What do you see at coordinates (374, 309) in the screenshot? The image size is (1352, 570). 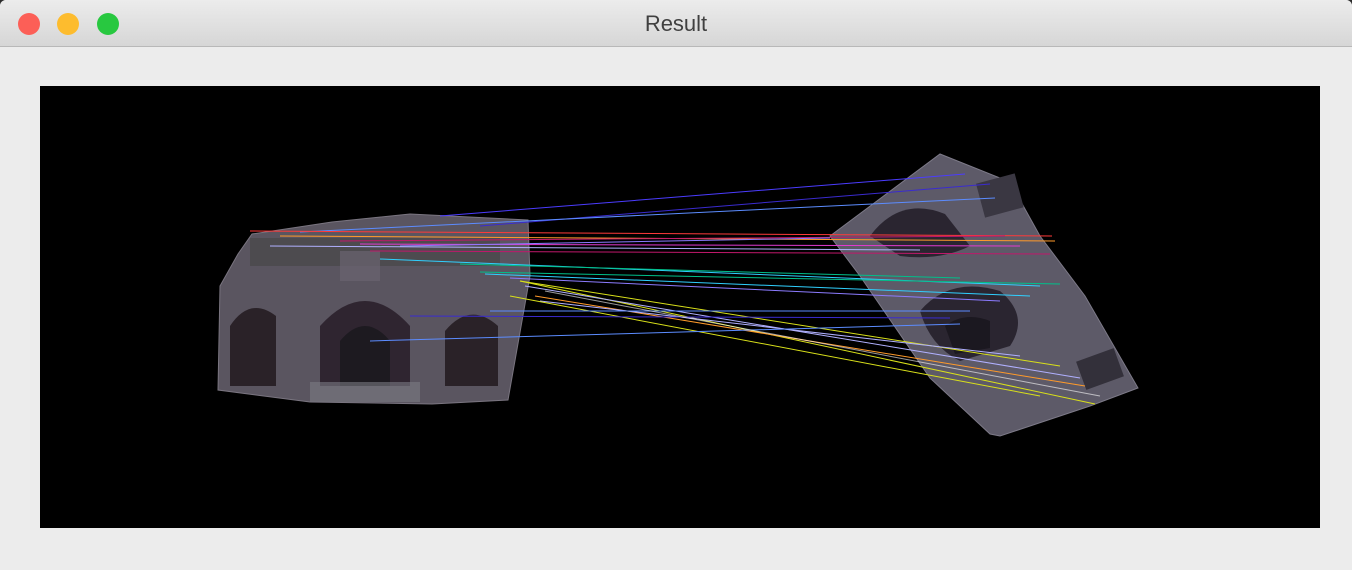 I see `left-image-warp` at bounding box center [374, 309].